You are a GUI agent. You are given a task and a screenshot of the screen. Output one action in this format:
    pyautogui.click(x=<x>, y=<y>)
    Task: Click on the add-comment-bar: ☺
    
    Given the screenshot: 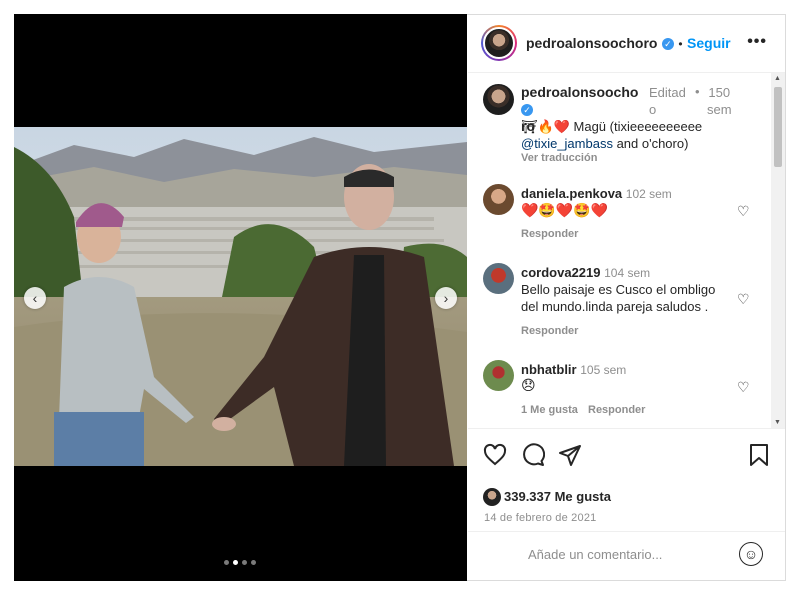 What is the action you would take?
    pyautogui.click(x=626, y=556)
    